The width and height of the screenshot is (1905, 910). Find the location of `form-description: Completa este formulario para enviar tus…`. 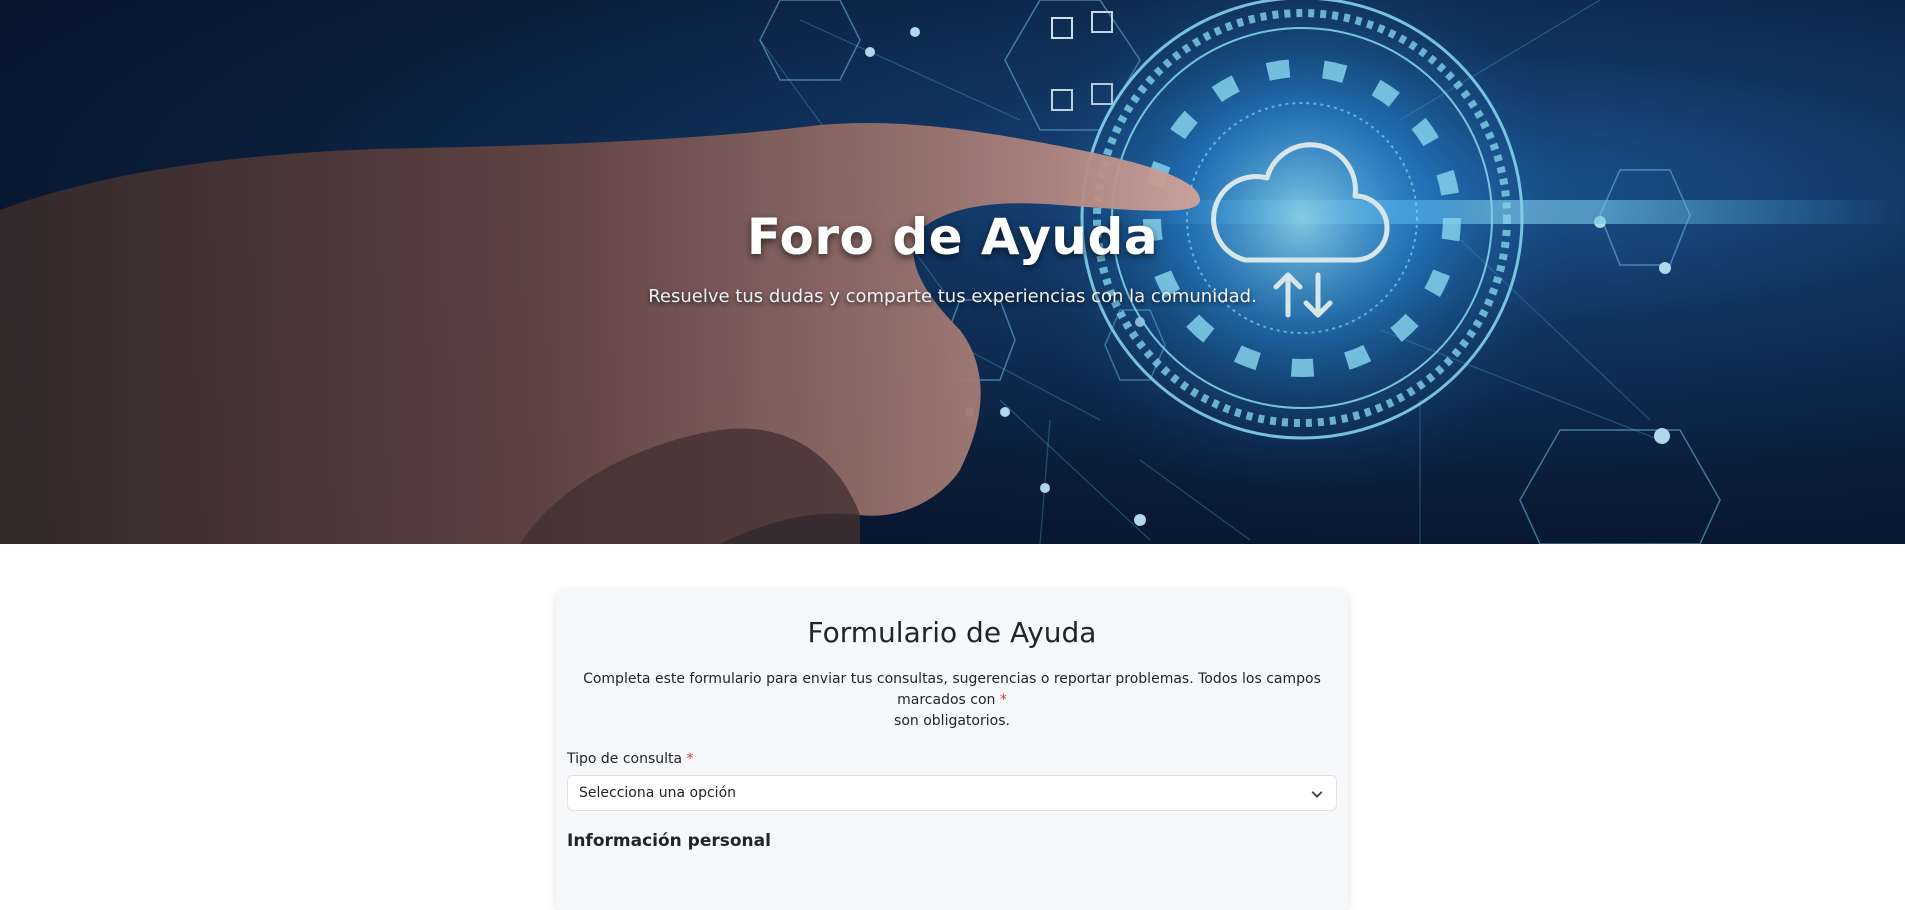

form-description: Completa este formulario para enviar tus… is located at coordinates (952, 700).